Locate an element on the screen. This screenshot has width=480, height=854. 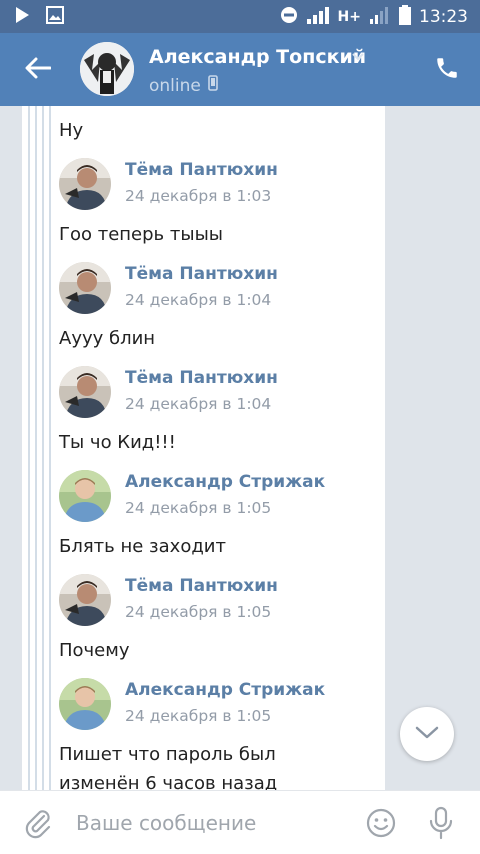
arrow-left-icon is located at coordinates (38, 70).